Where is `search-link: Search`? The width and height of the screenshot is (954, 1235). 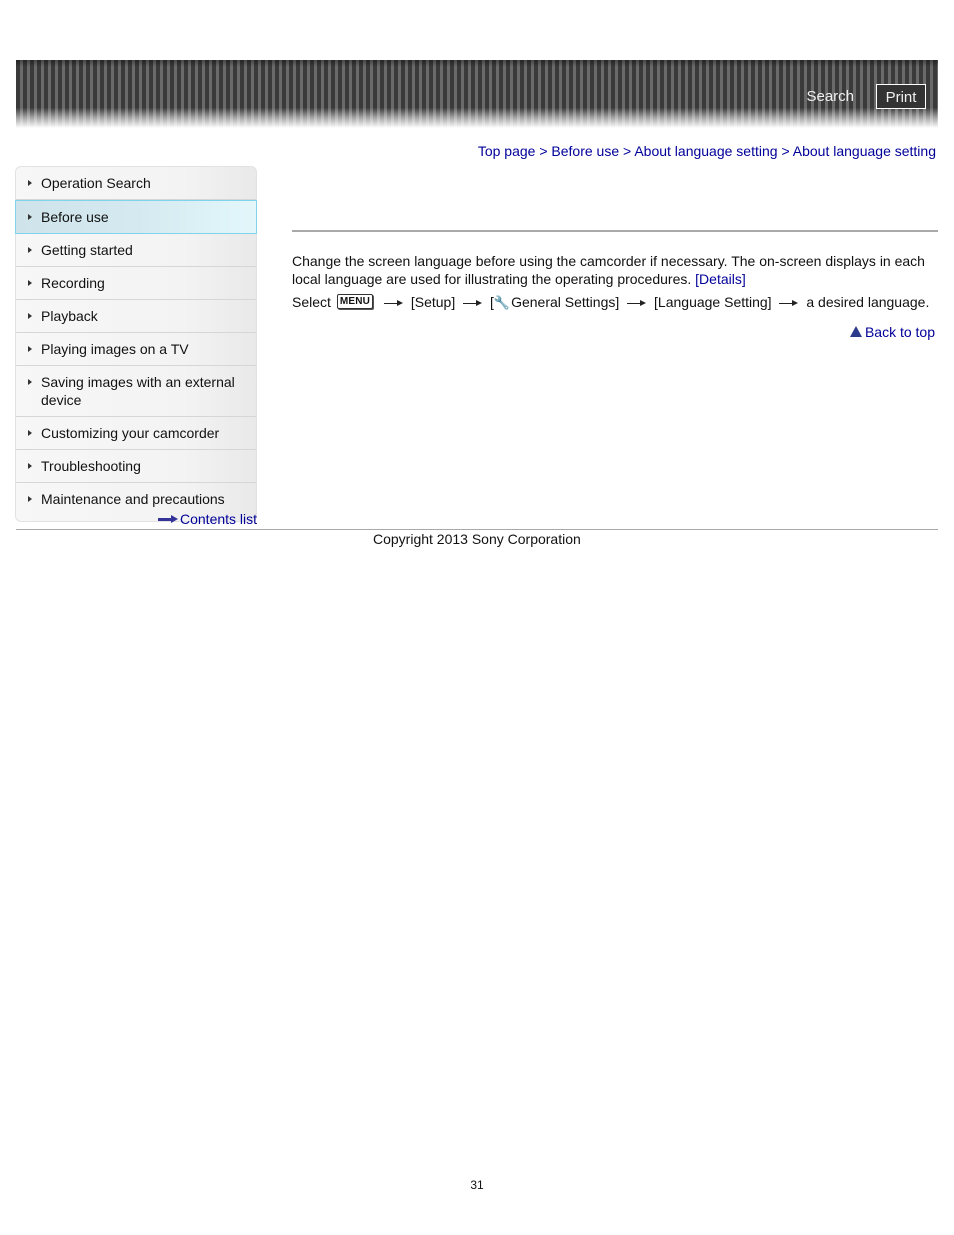 search-link: Search is located at coordinates (830, 96).